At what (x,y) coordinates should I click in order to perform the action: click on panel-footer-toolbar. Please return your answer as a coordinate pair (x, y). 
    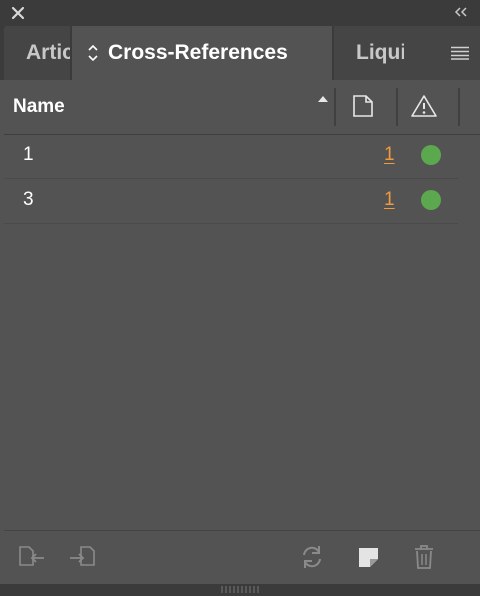
    Looking at the image, I should click on (242, 556).